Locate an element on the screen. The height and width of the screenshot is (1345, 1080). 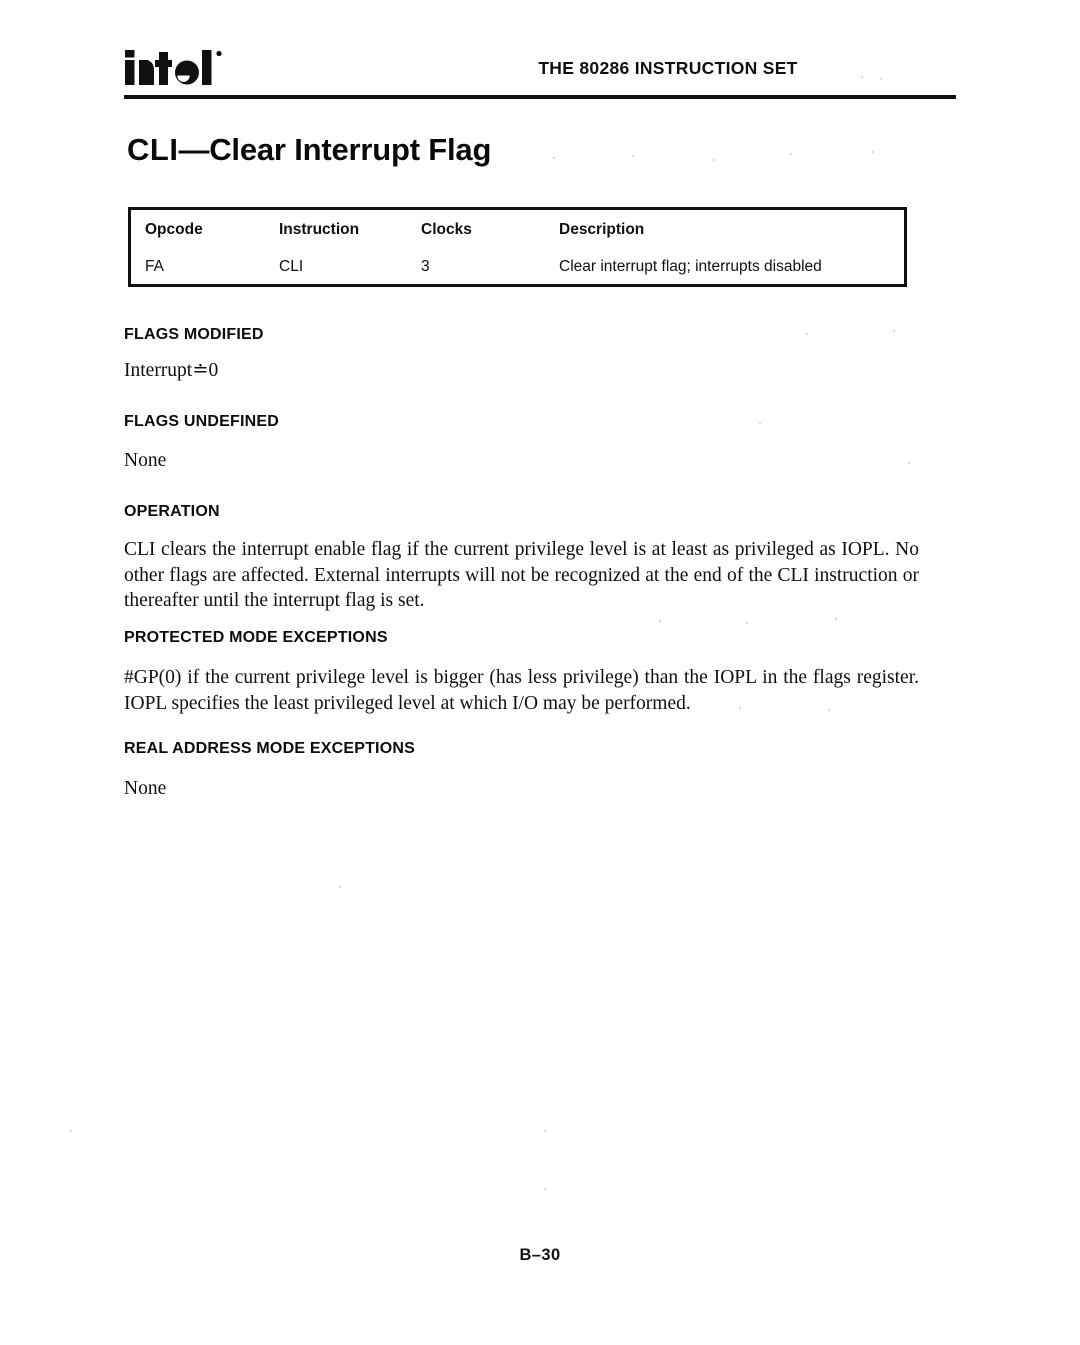
page-title-mnemonic: CLI is located at coordinates (153, 149).